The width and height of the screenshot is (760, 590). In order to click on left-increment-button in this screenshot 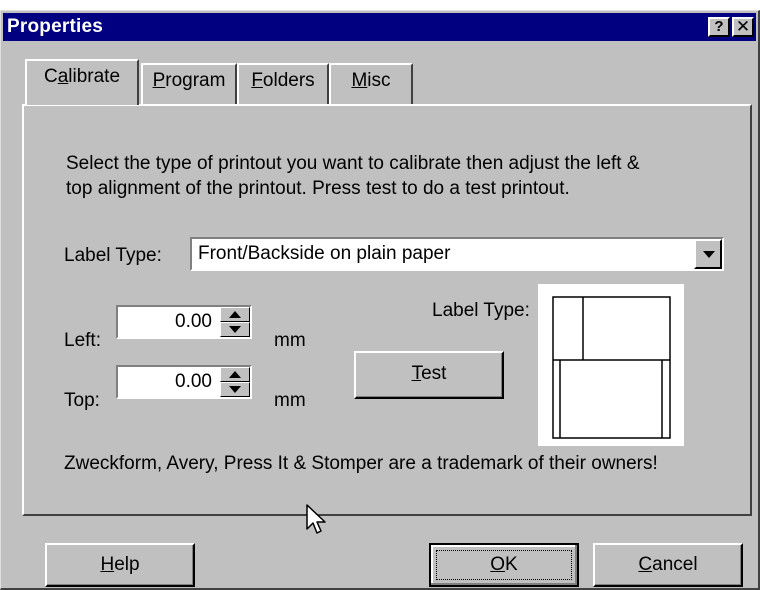, I will do `click(235, 314)`.